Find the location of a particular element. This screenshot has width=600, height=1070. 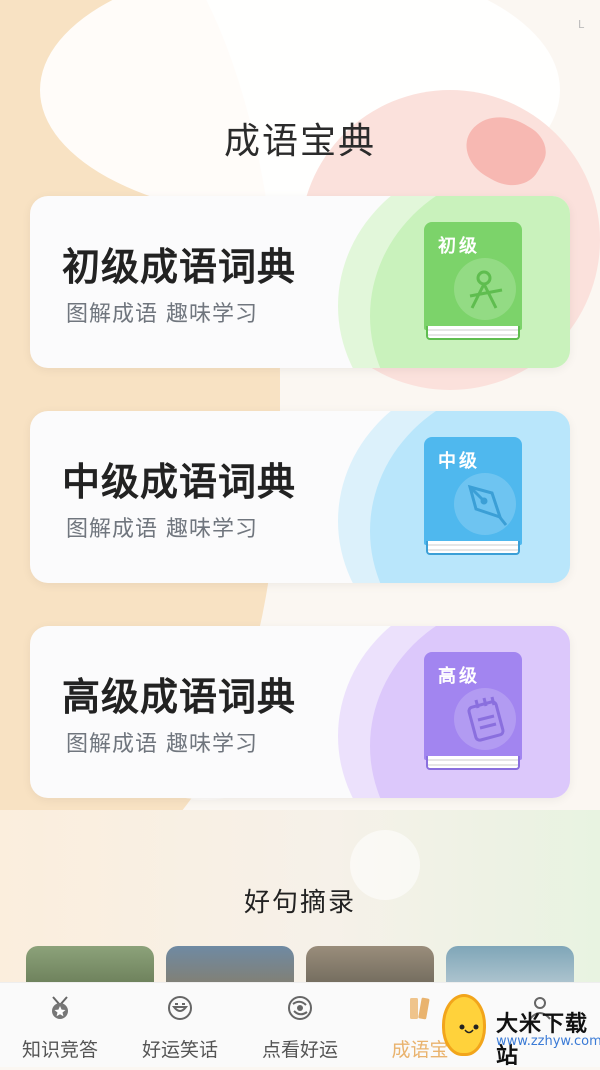

notebook-icon is located at coordinates (485, 719).